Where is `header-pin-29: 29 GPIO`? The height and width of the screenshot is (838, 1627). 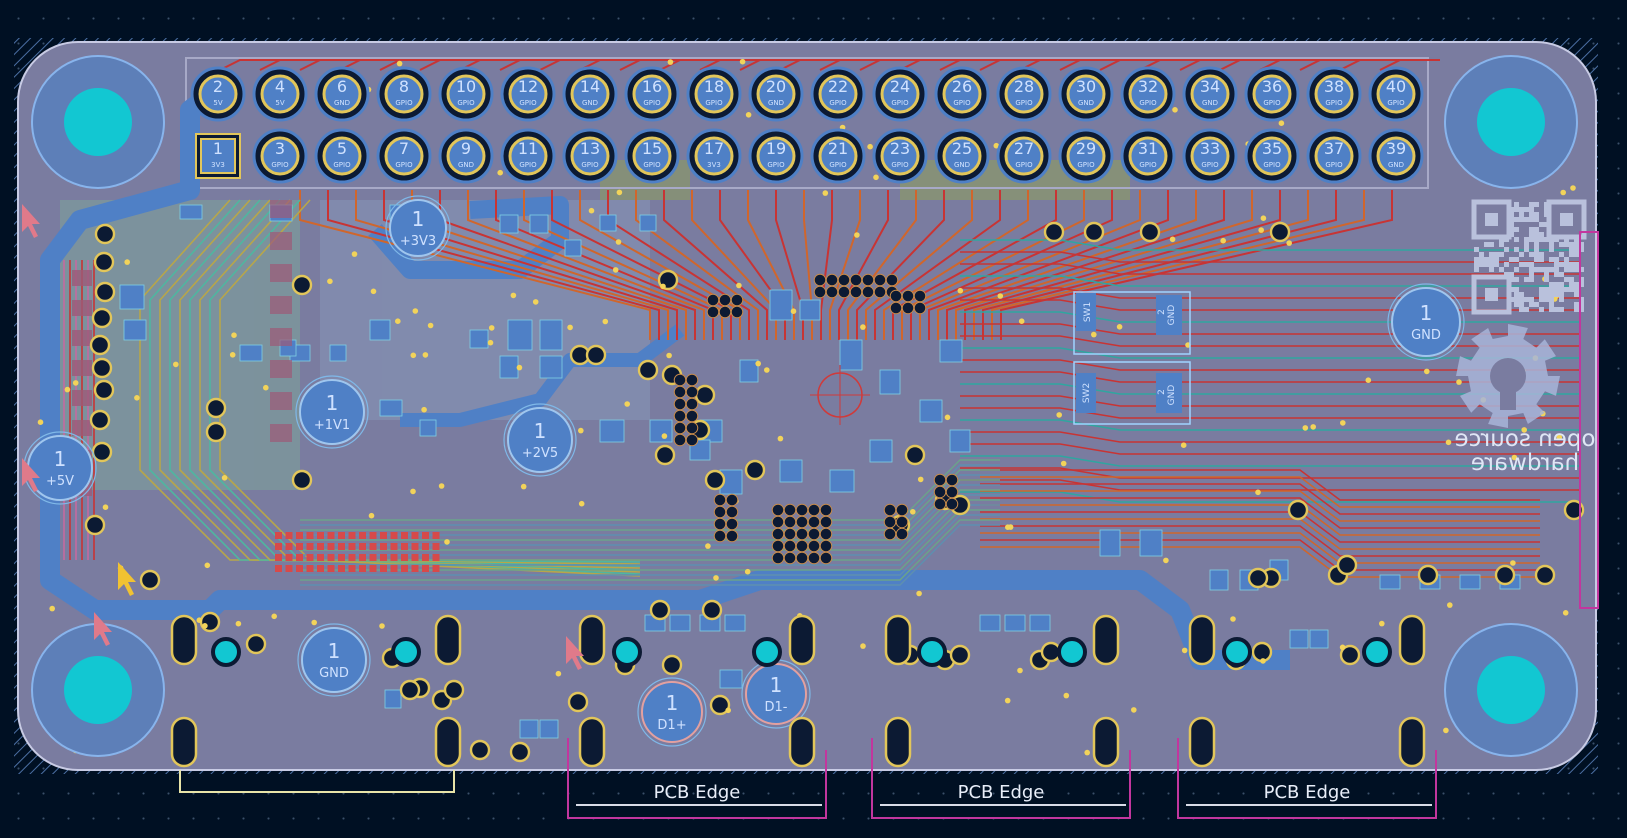 header-pin-29: 29 GPIO is located at coordinates (1086, 156).